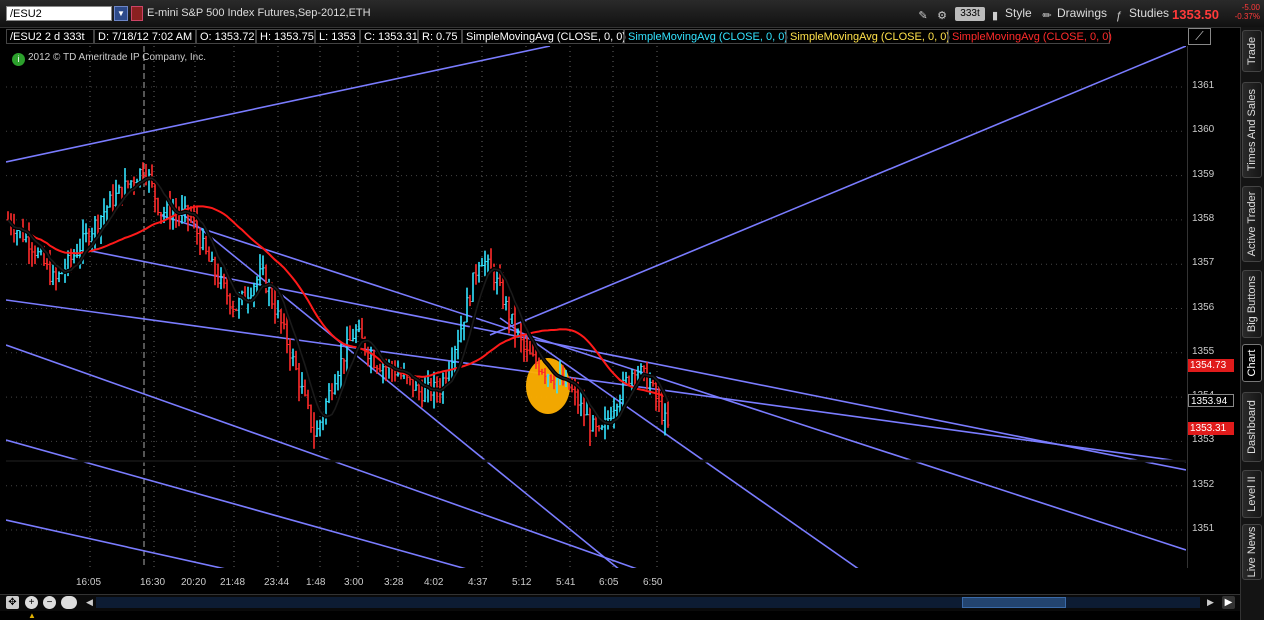  I want to click on time-axis-label: 1:48, so click(316, 582).